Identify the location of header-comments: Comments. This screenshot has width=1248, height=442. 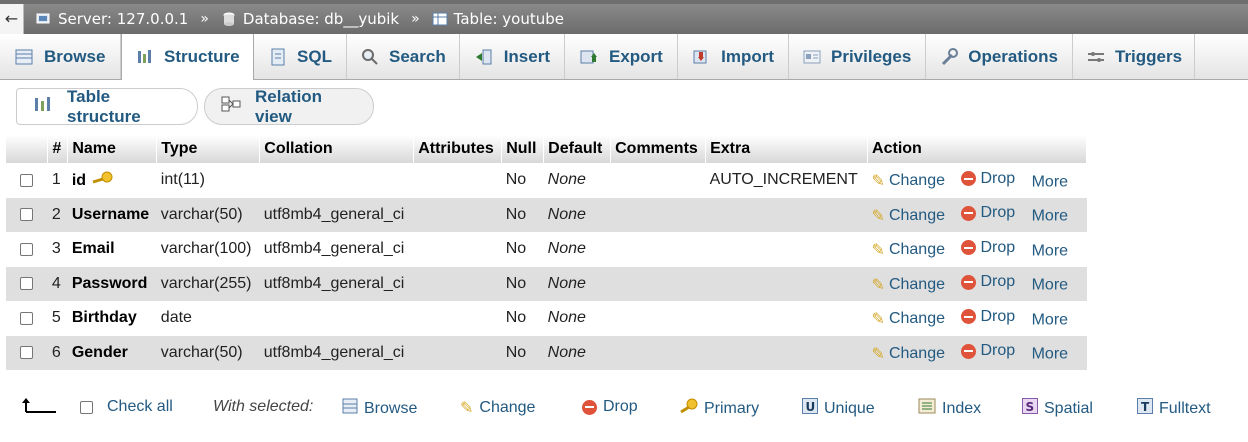
(658, 149).